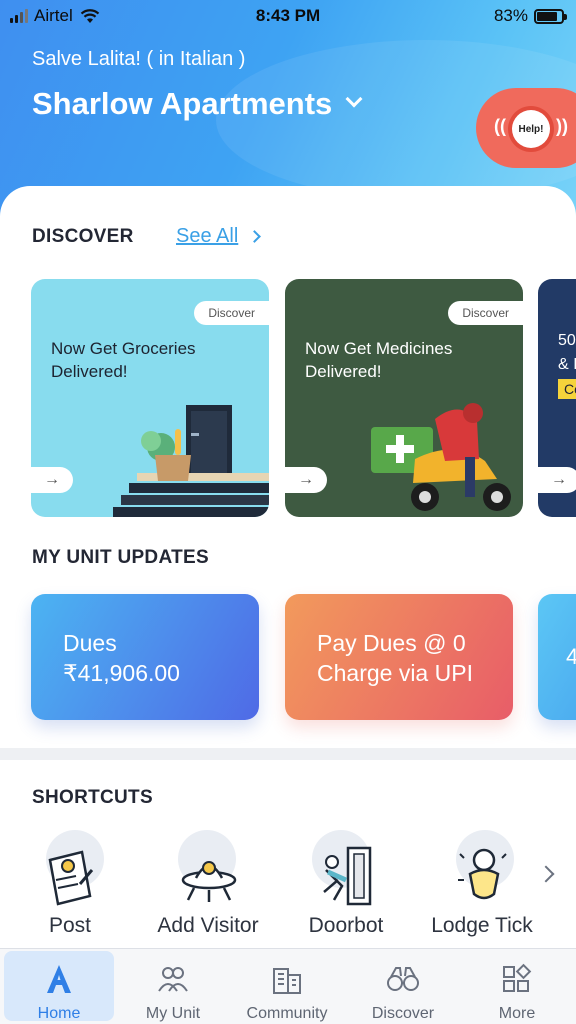 This screenshot has width=576, height=1024. Describe the element at coordinates (70, 925) in the screenshot. I see `shortcut-label: Post` at that location.